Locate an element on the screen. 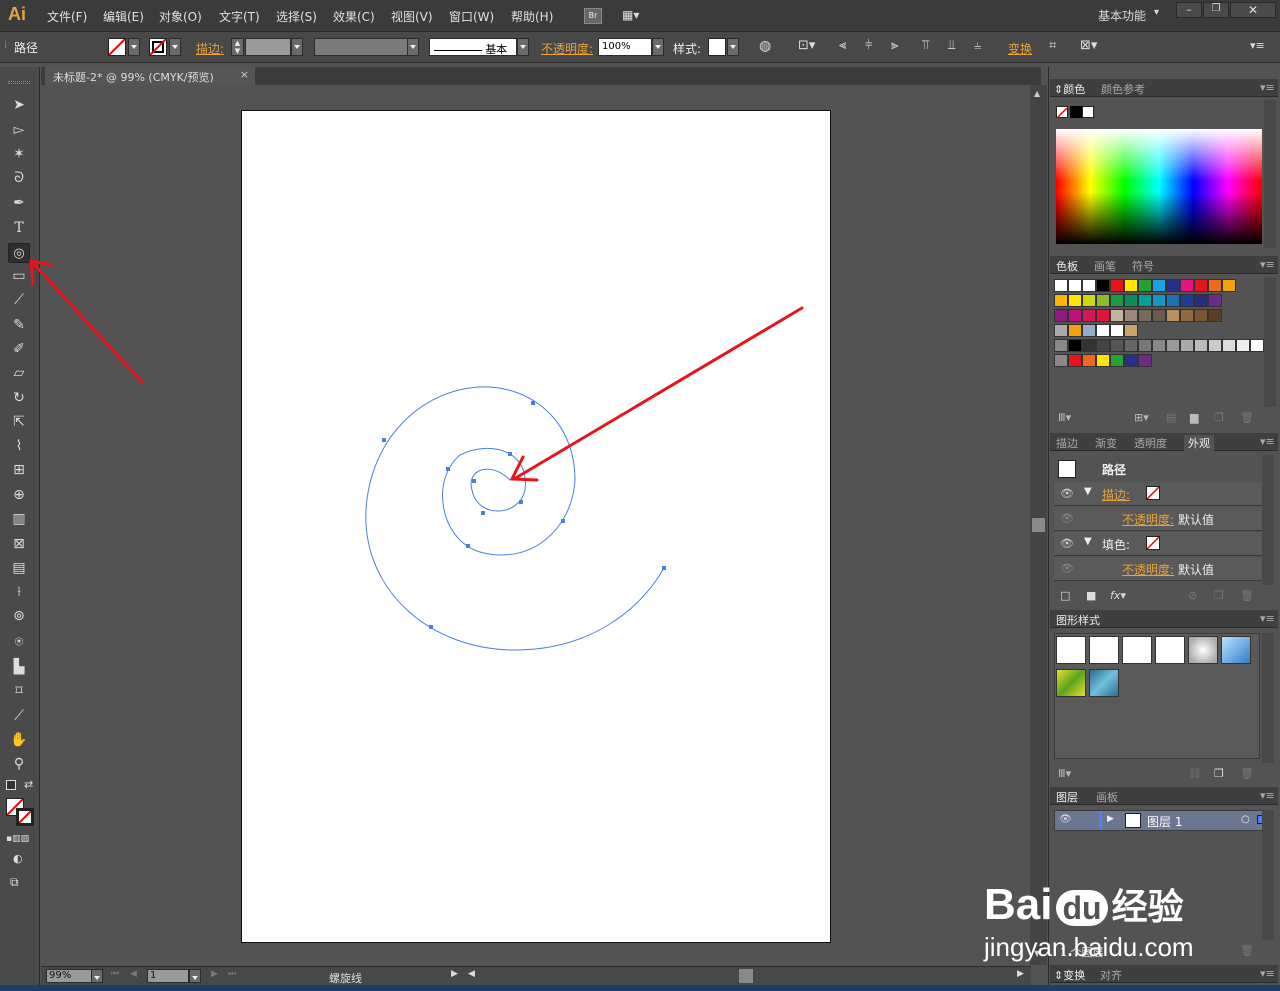 The width and height of the screenshot is (1280, 991). delete-item-icon: 🗑 is located at coordinates (1247, 595).